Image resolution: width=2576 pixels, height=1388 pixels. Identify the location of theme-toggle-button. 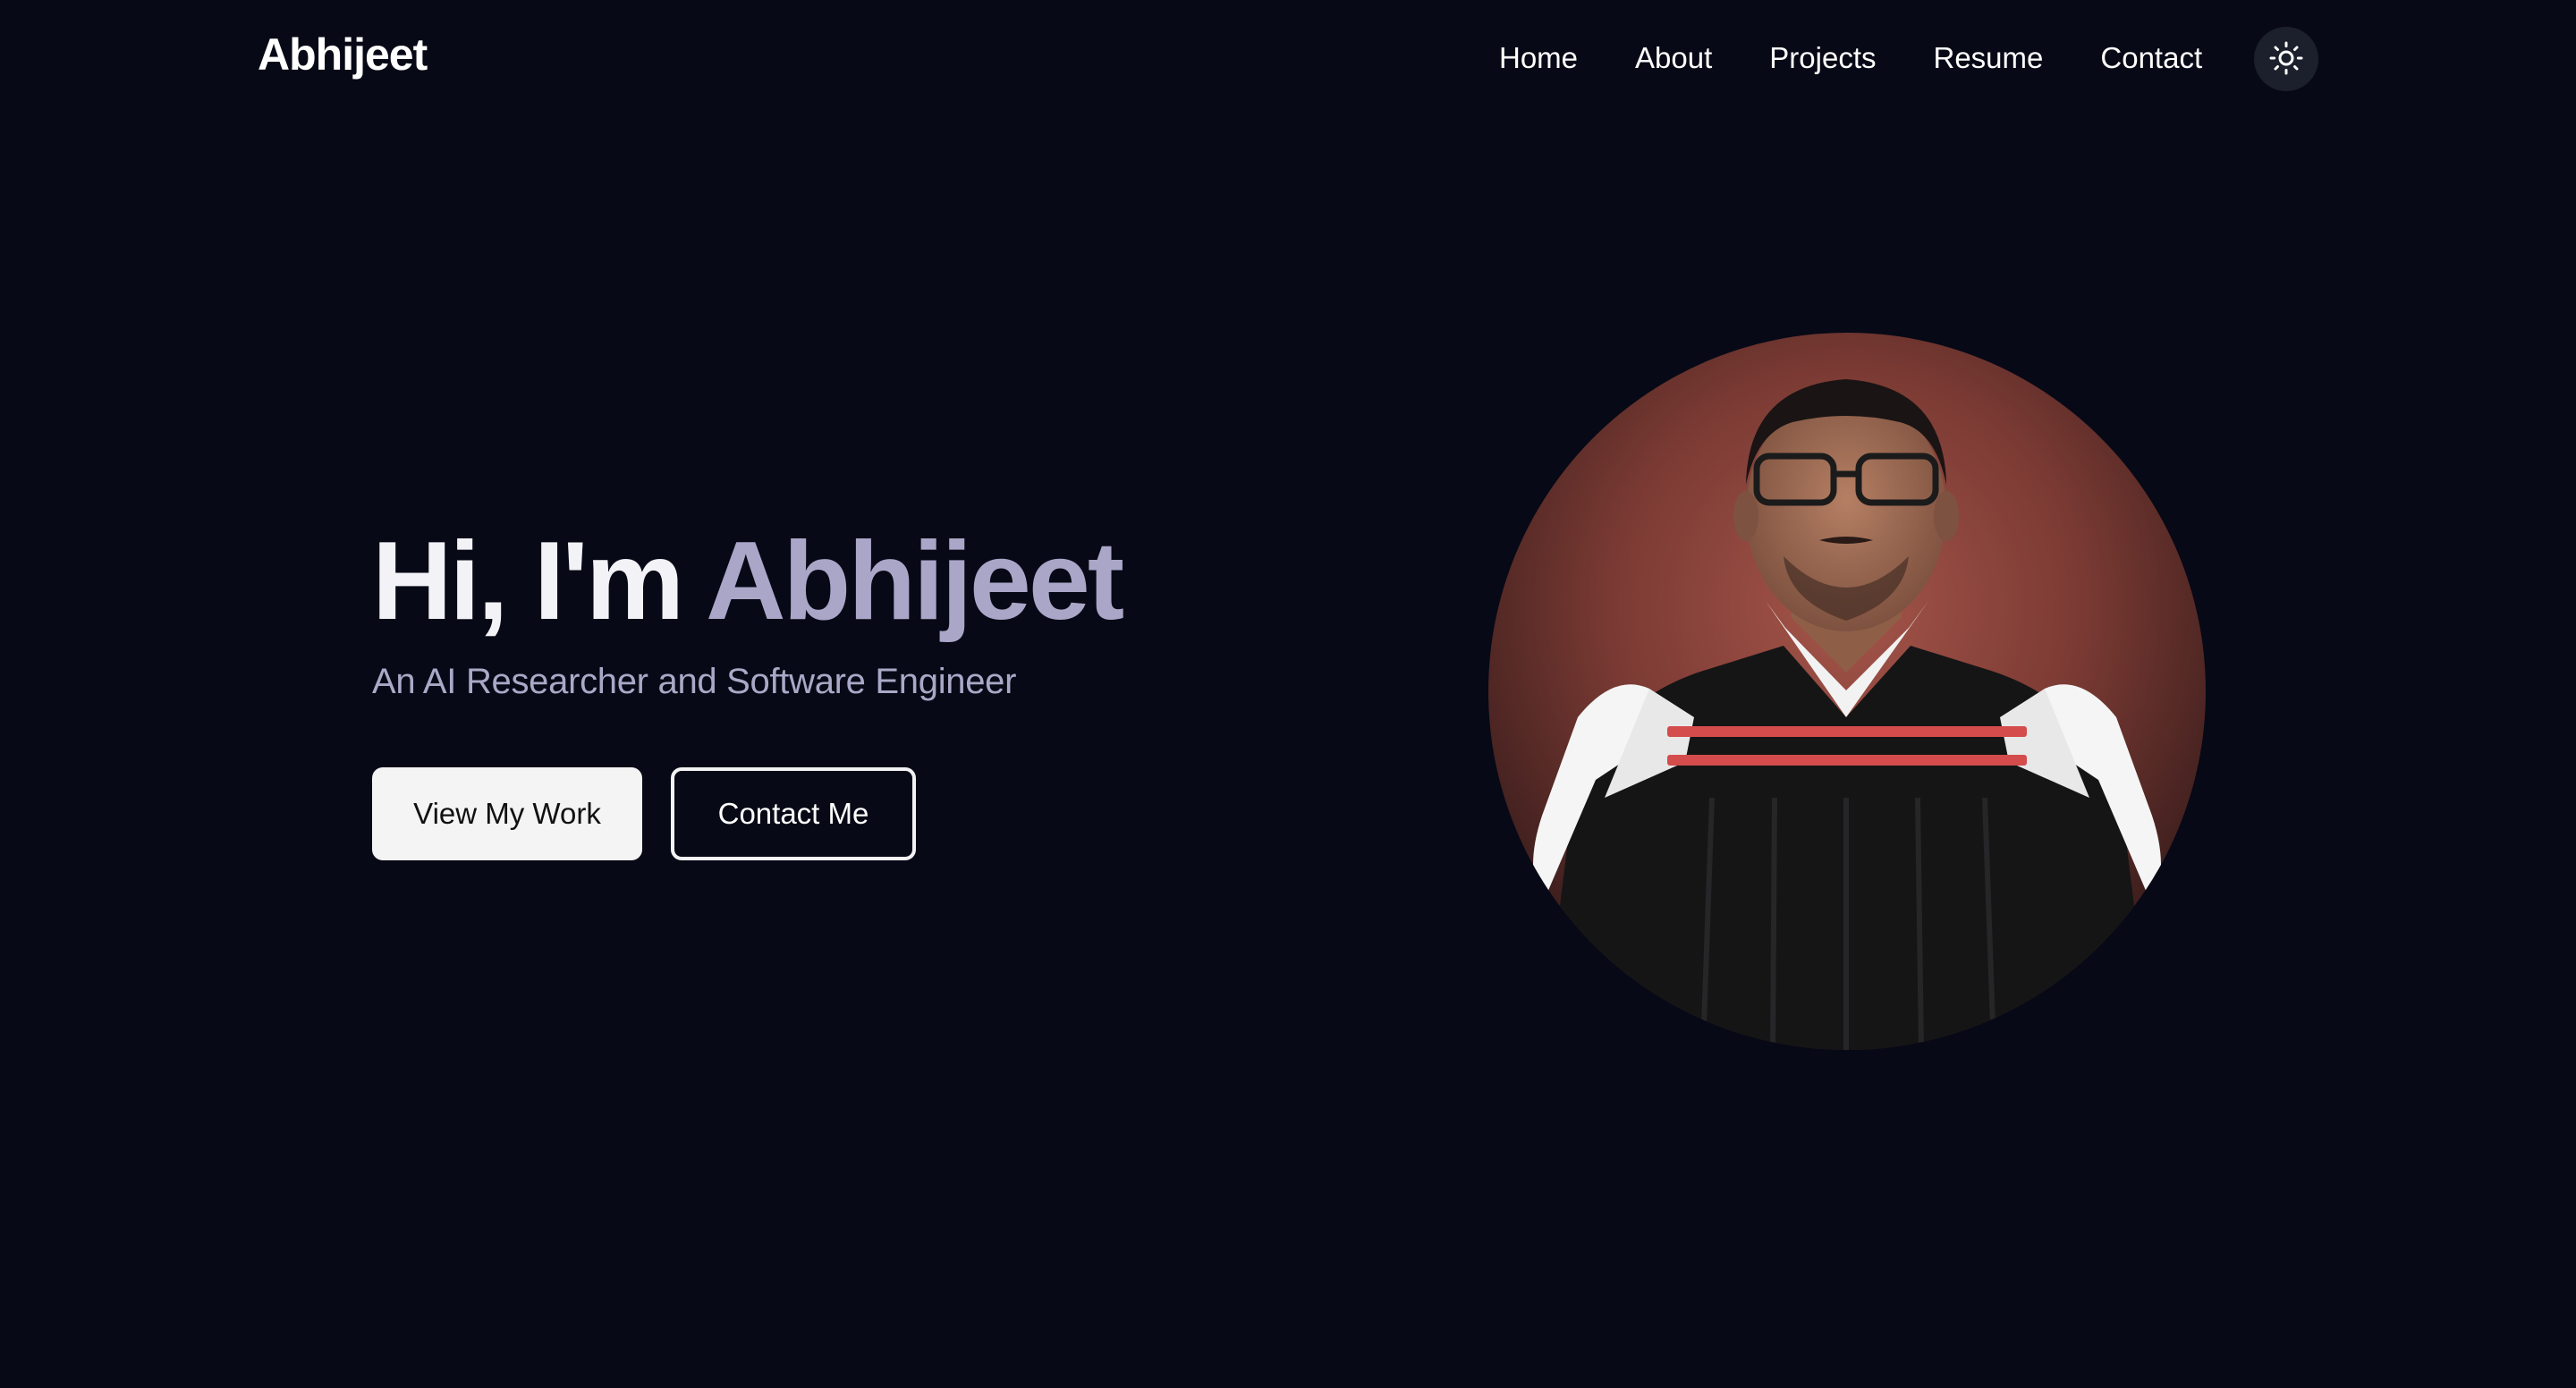
(2286, 59).